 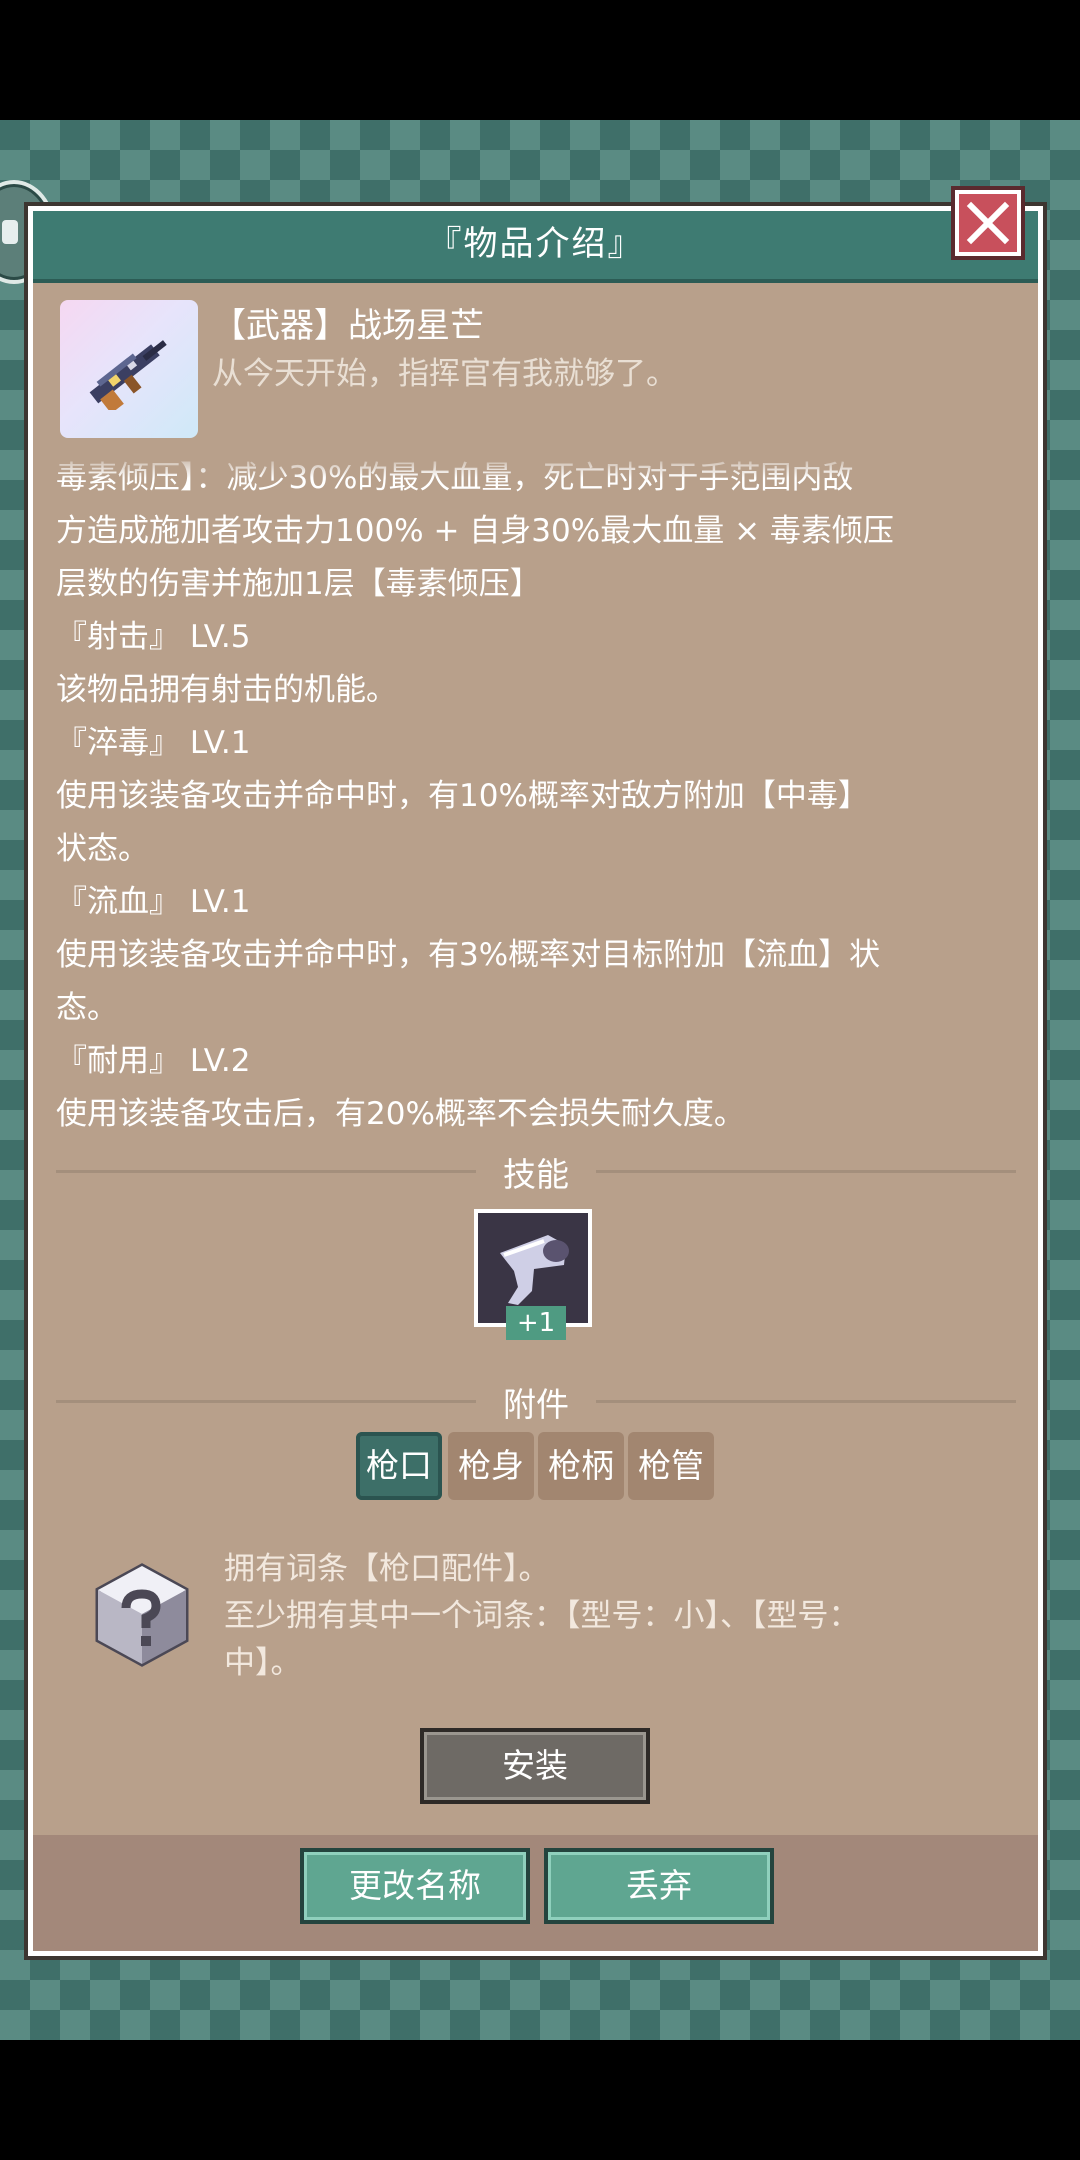 What do you see at coordinates (491, 1466) in the screenshot?
I see `tab-body: 枪身` at bounding box center [491, 1466].